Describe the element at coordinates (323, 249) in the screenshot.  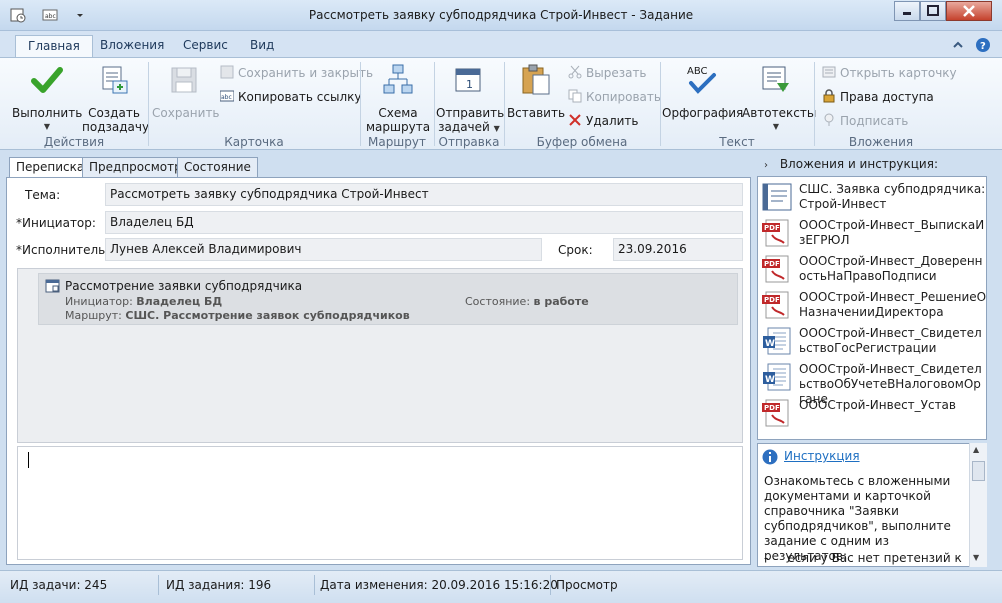
I see `executor-field: Лунев Алексей Владимирович` at that location.